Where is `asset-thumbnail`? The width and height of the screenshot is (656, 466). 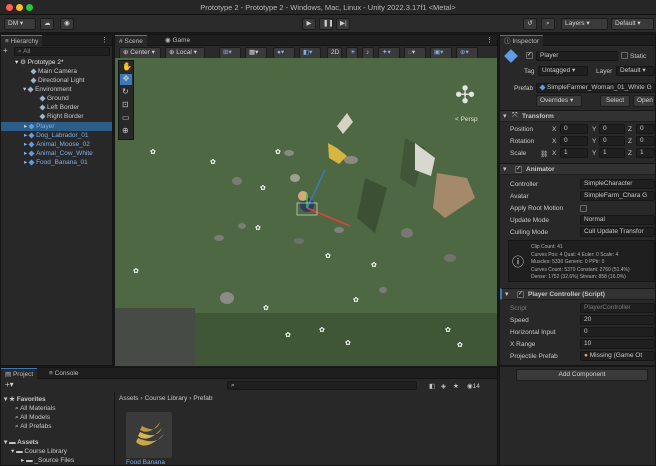 asset-thumbnail is located at coordinates (149, 435).